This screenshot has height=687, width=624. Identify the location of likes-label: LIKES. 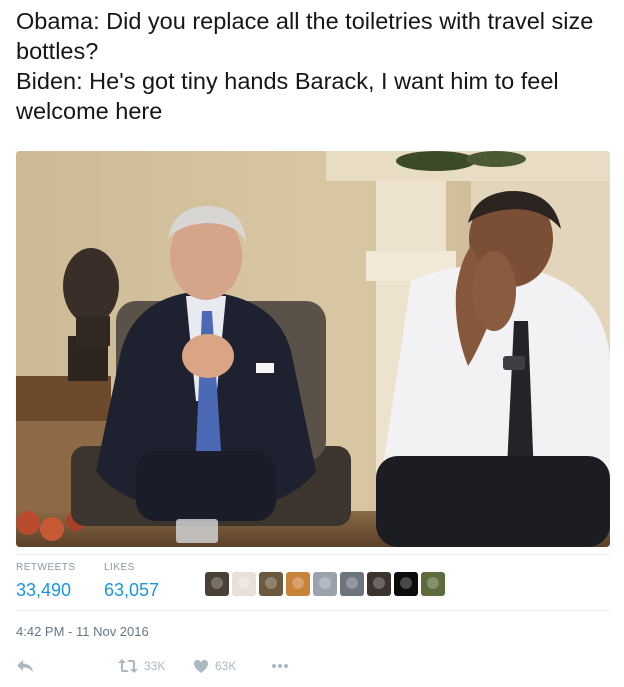
(119, 567).